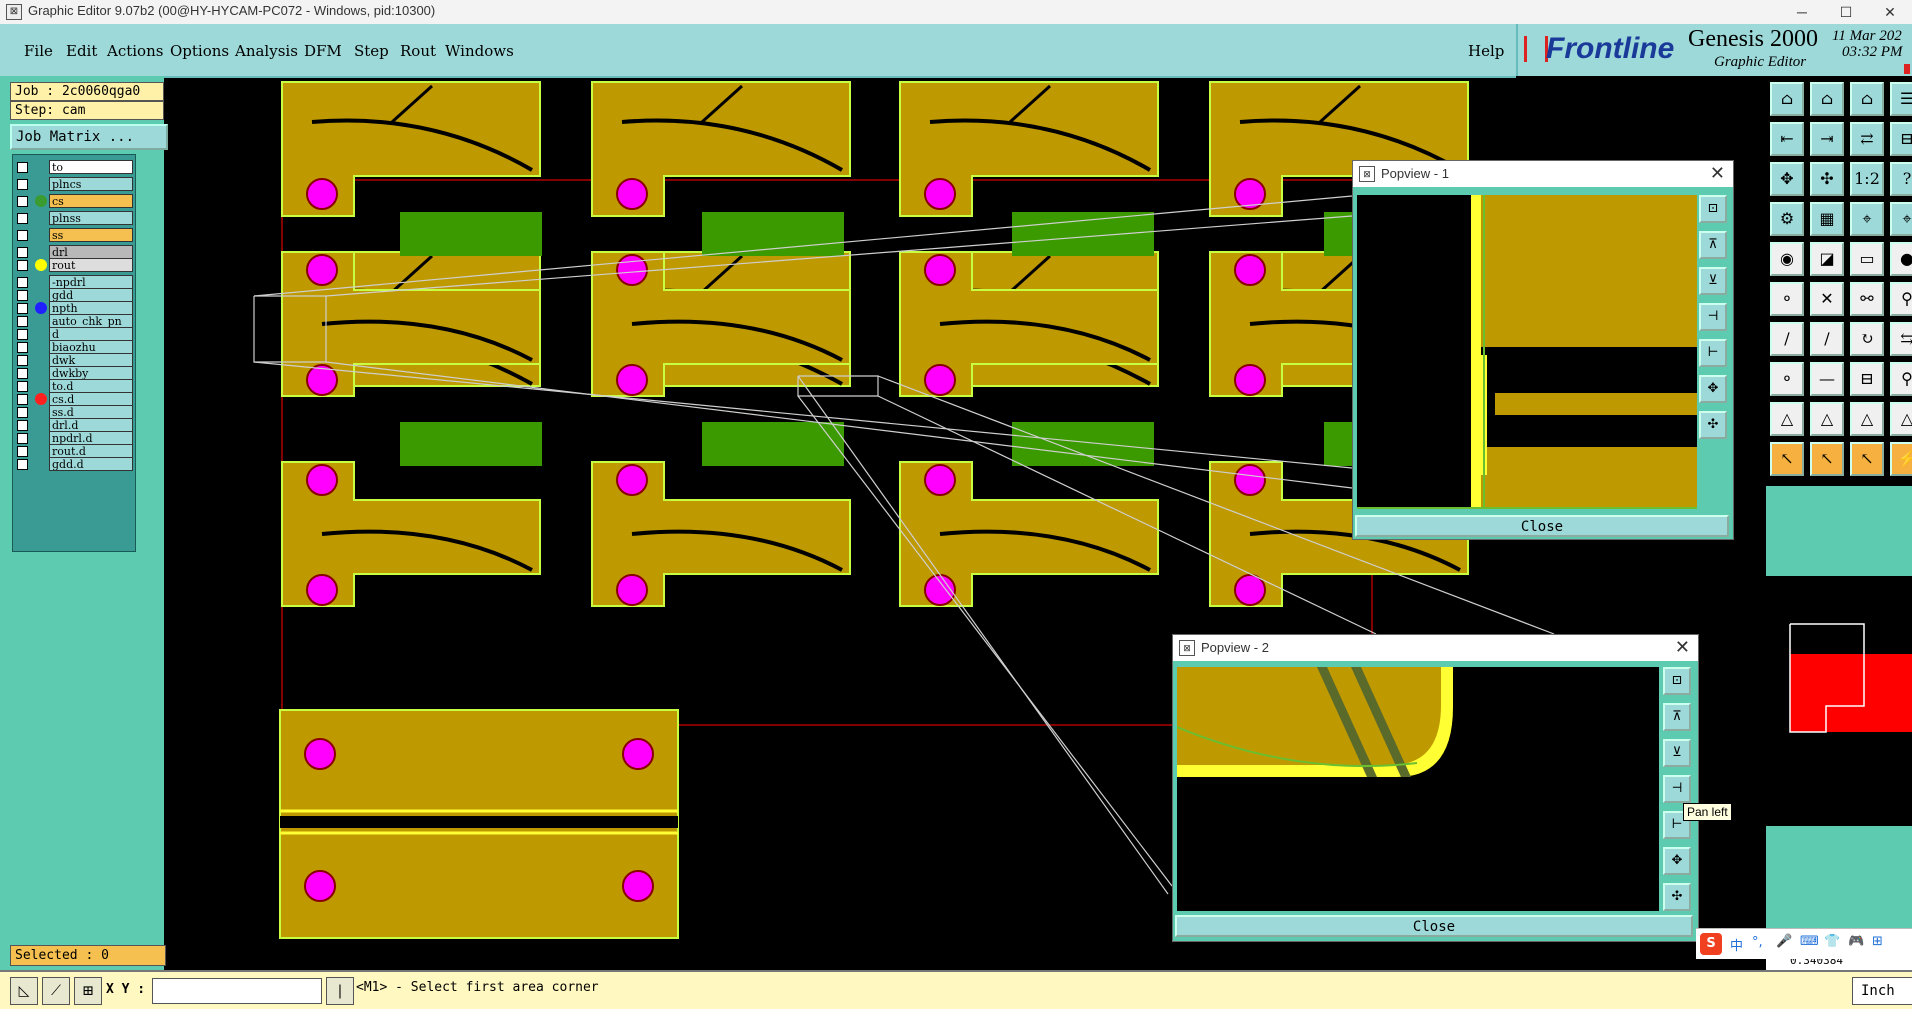 This screenshot has height=1009, width=1912. I want to click on triangle4-tool-icon: △, so click(1901, 419).